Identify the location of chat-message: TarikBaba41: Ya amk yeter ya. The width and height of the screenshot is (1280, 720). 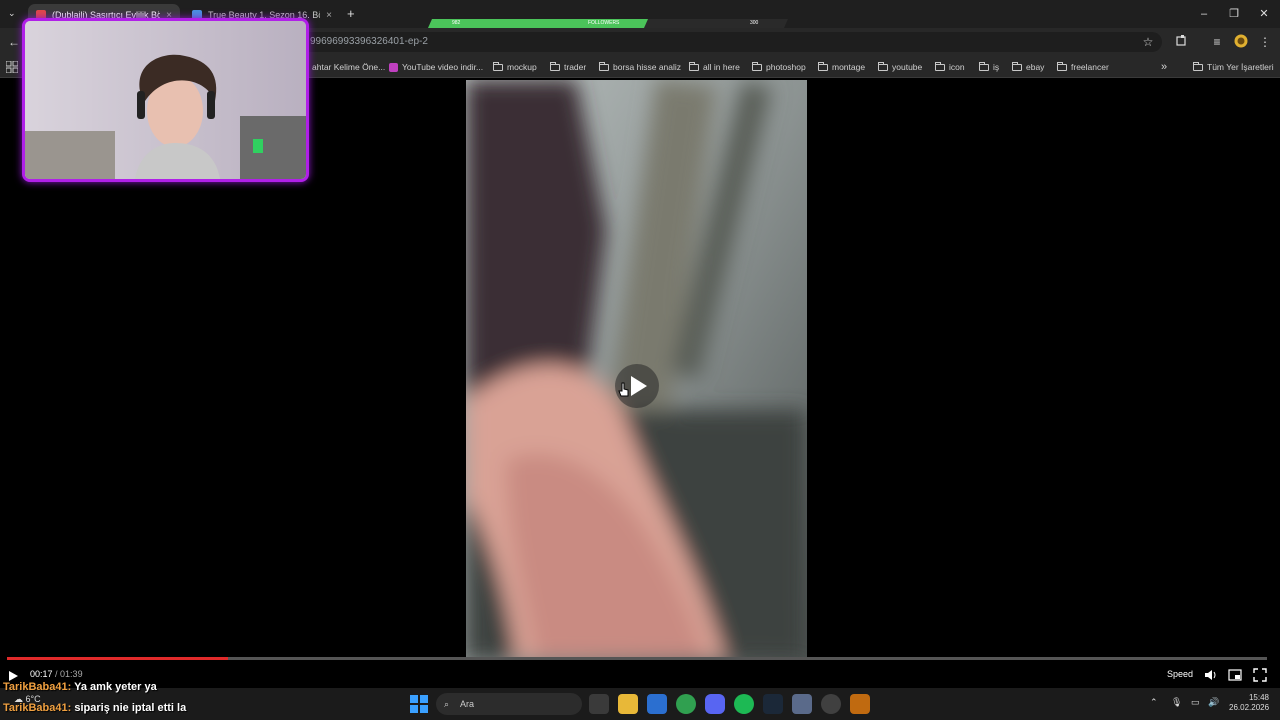
(80, 687).